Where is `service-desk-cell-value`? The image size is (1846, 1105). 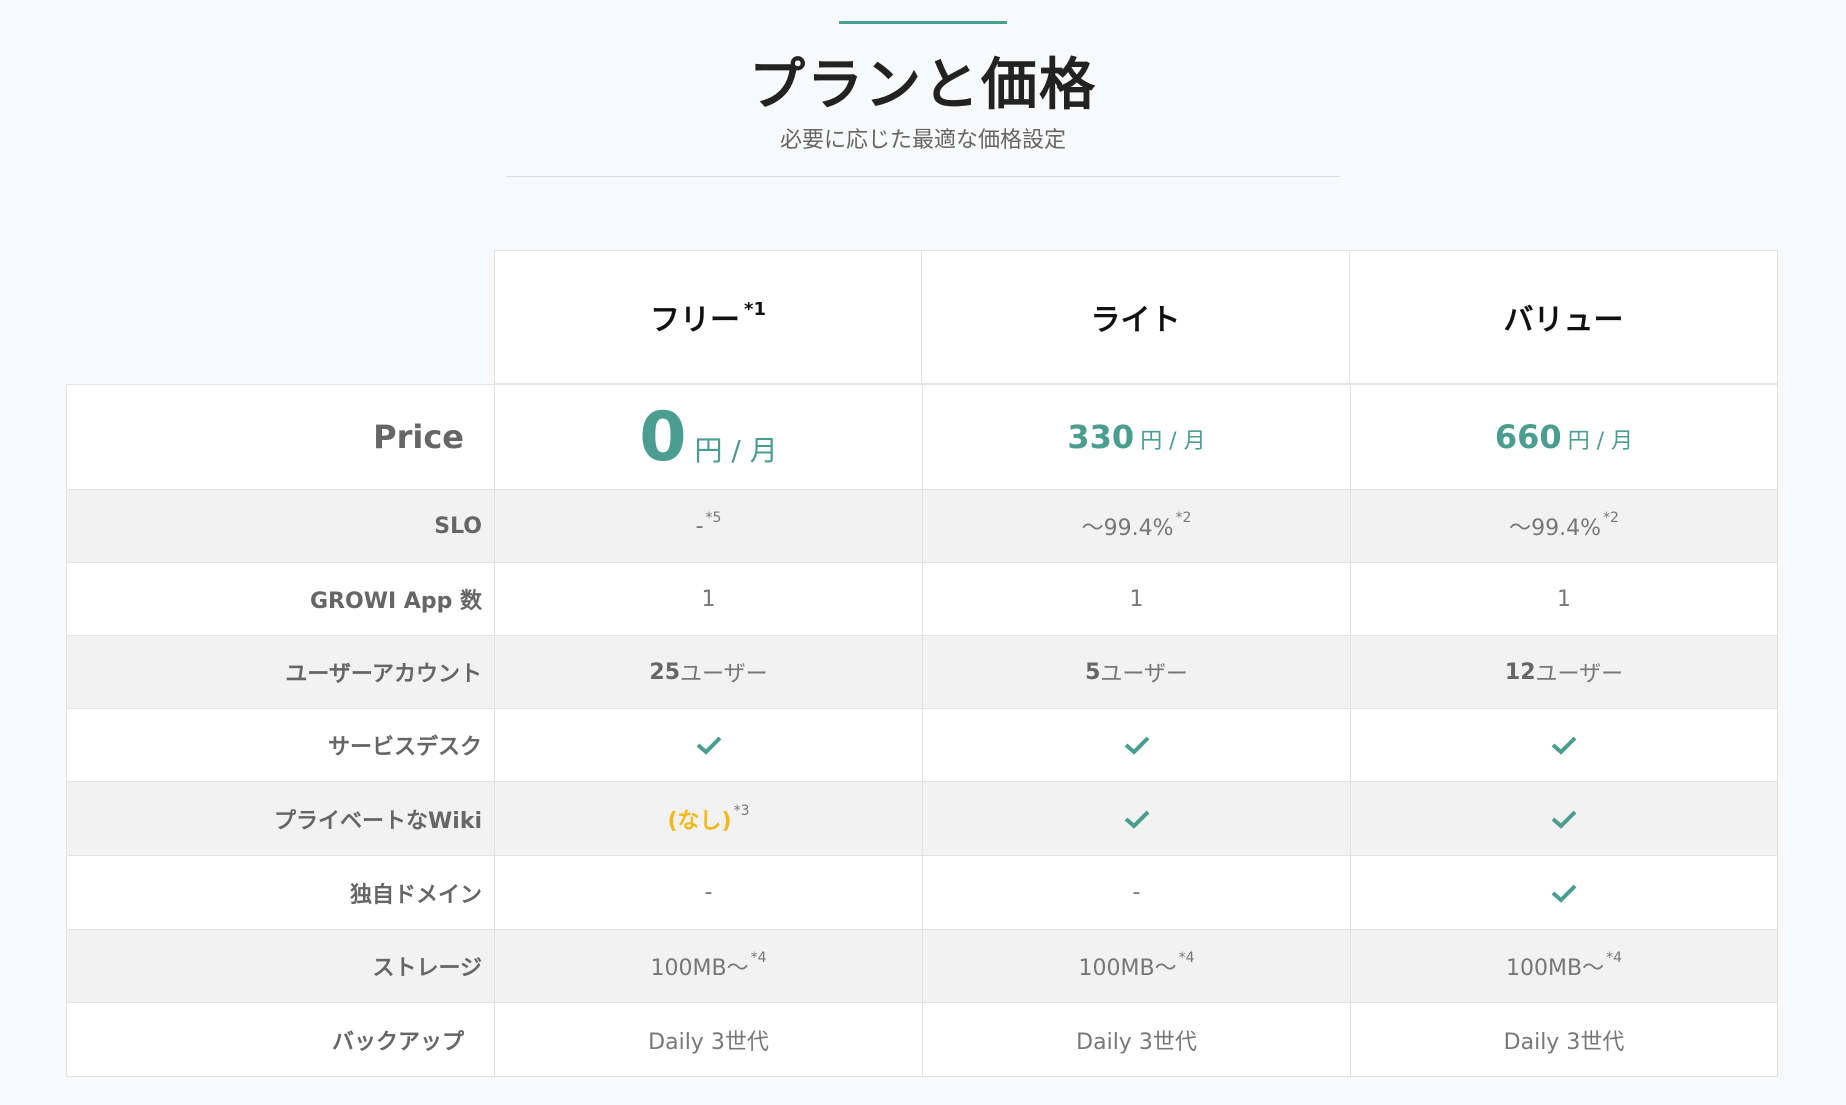 service-desk-cell-value is located at coordinates (1564, 745).